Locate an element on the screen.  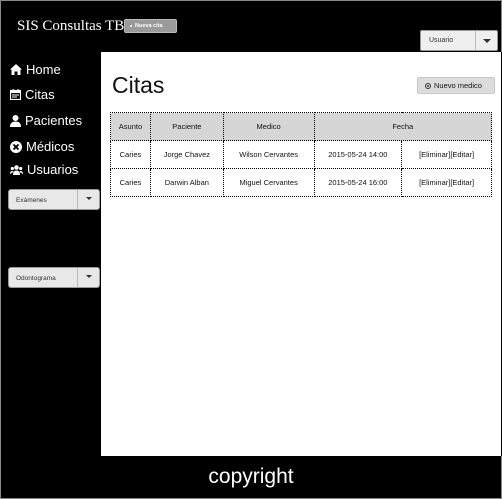
examenes-select: Exámenes is located at coordinates (54, 199).